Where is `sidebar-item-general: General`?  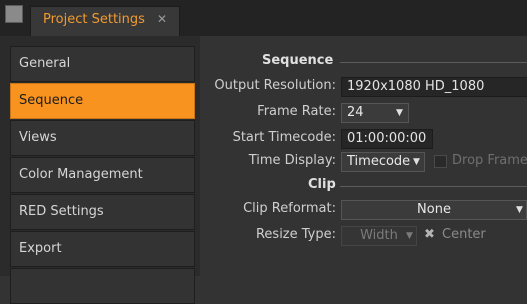
sidebar-item-general: General is located at coordinates (102, 64).